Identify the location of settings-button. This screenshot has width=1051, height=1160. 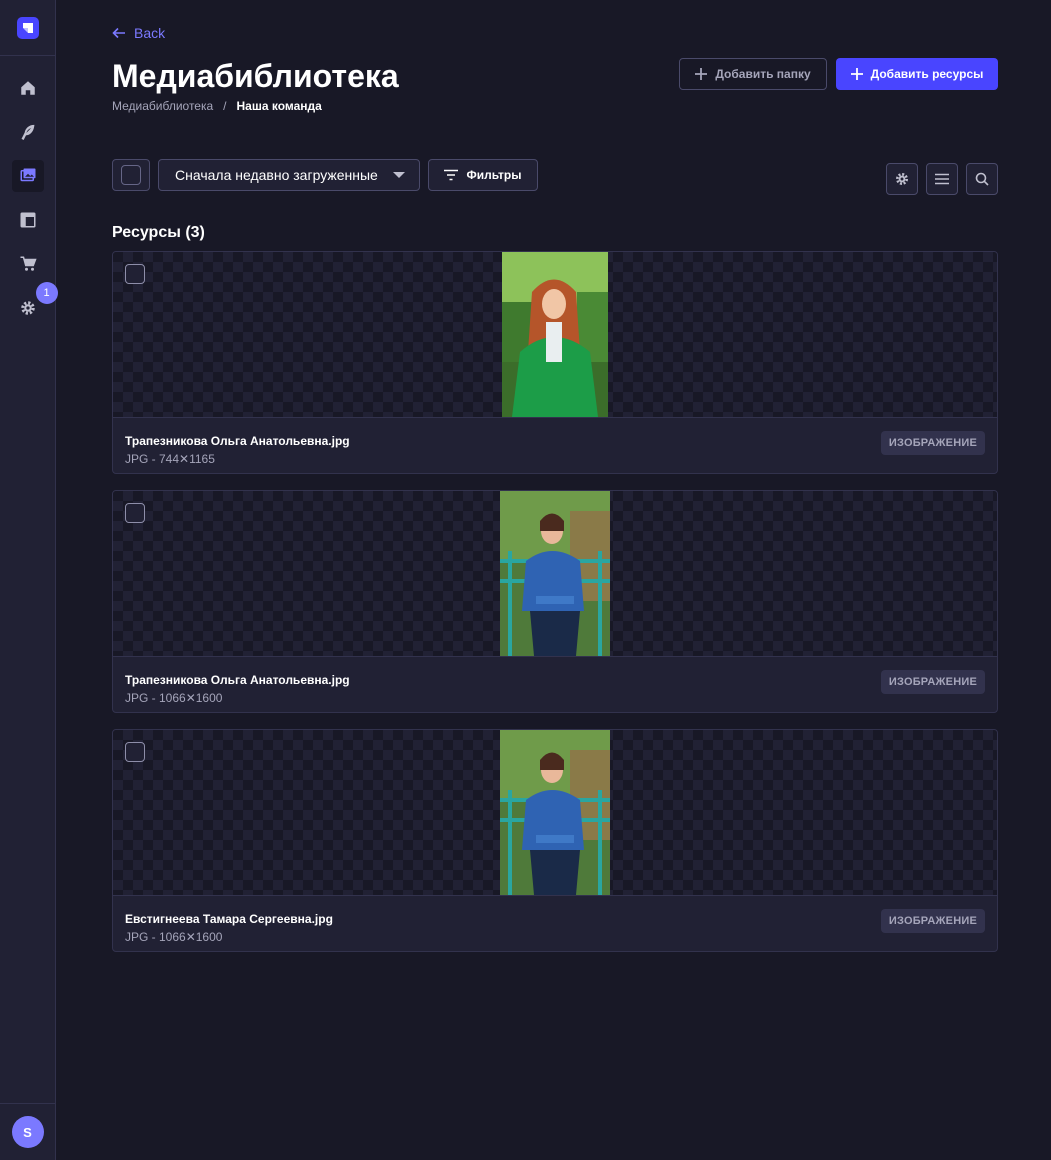
(902, 179).